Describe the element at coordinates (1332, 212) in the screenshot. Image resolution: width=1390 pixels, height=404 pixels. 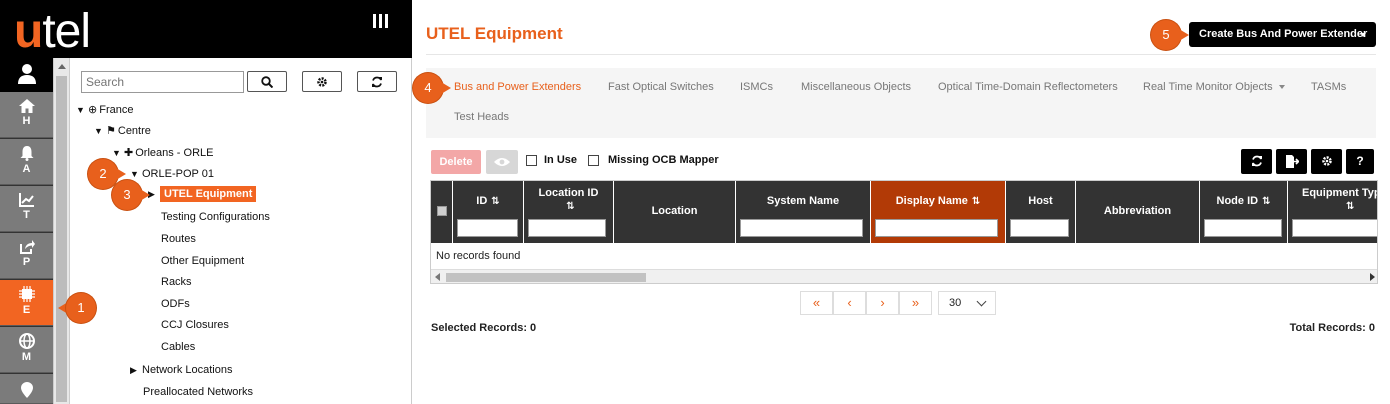
I see `column-equipment-type: Equipment Type ⇅` at that location.